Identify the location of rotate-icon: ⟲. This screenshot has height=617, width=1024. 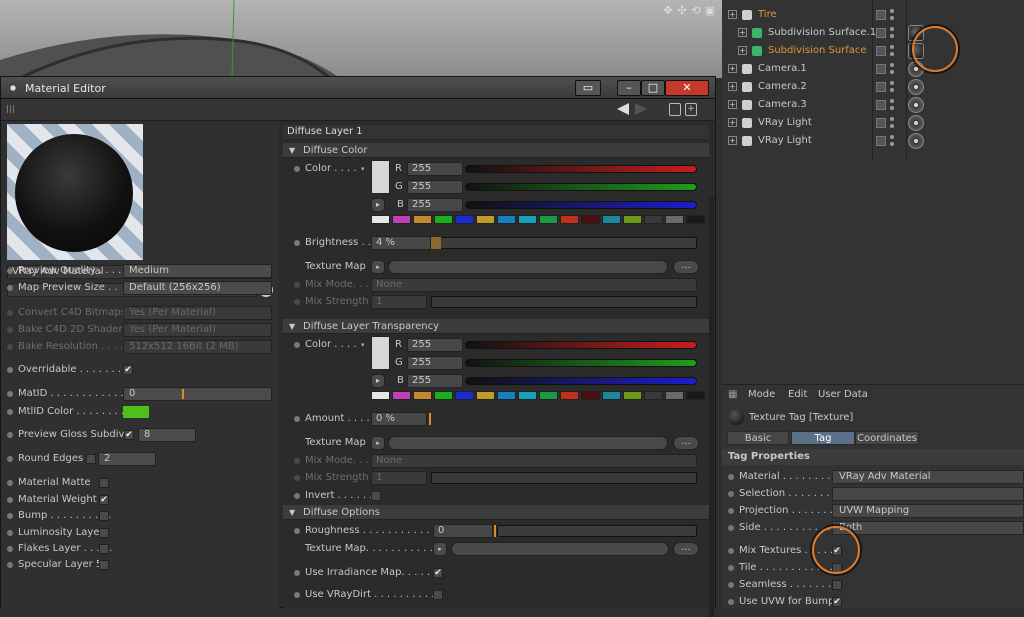
(696, 11).